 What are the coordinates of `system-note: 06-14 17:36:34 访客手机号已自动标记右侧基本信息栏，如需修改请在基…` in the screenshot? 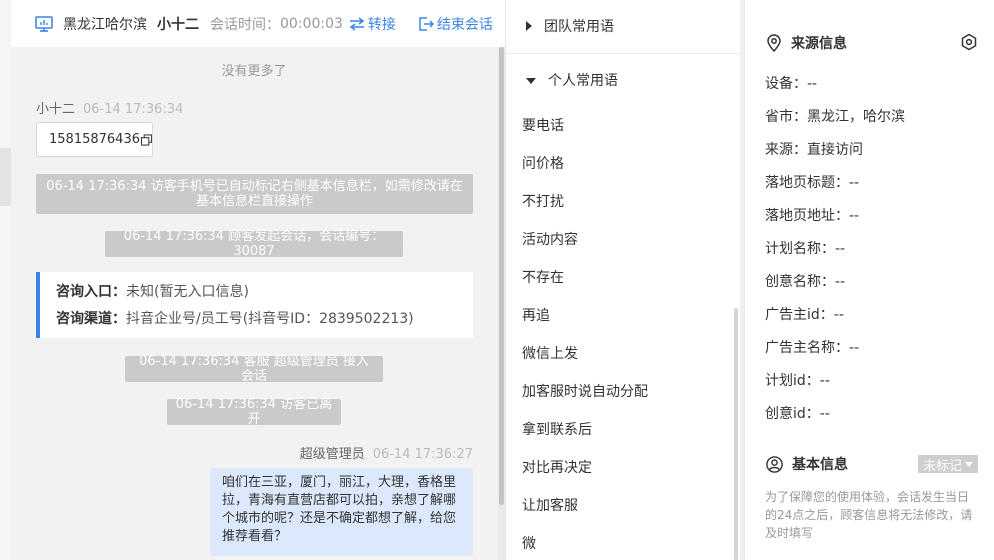 It's located at (254, 194).